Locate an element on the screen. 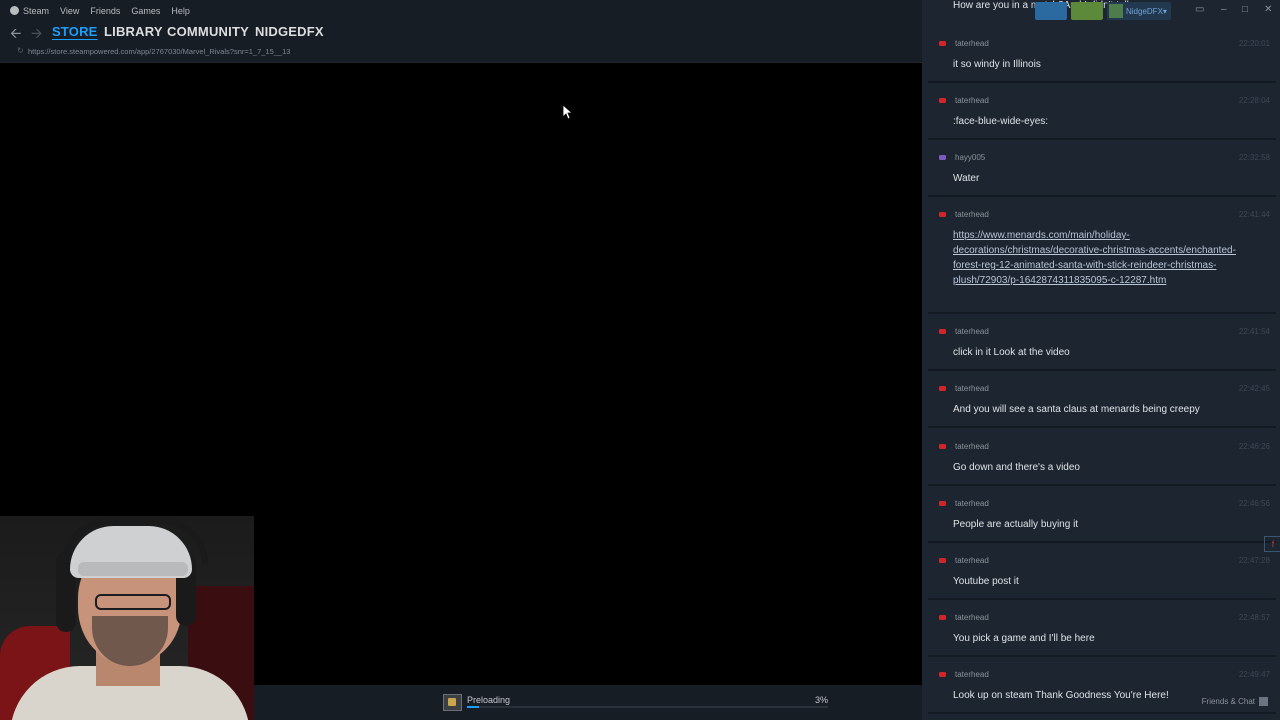  download-percent: 3% is located at coordinates (821, 700).